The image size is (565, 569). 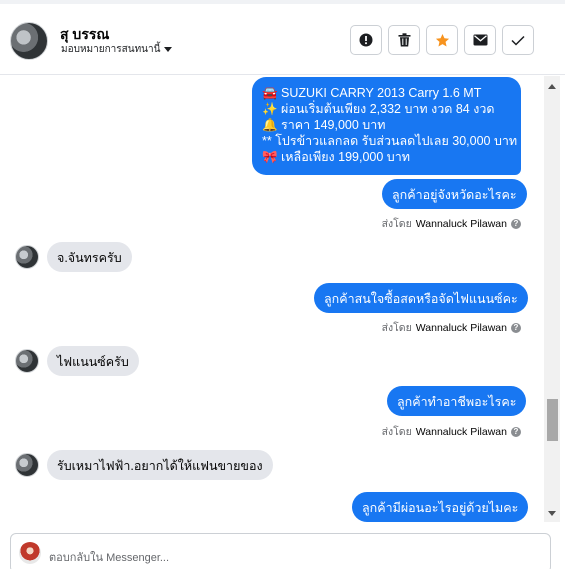 I want to click on outgoing-message: ลูกค้าอยู่จังหวัดอะไรคะ, so click(x=454, y=194).